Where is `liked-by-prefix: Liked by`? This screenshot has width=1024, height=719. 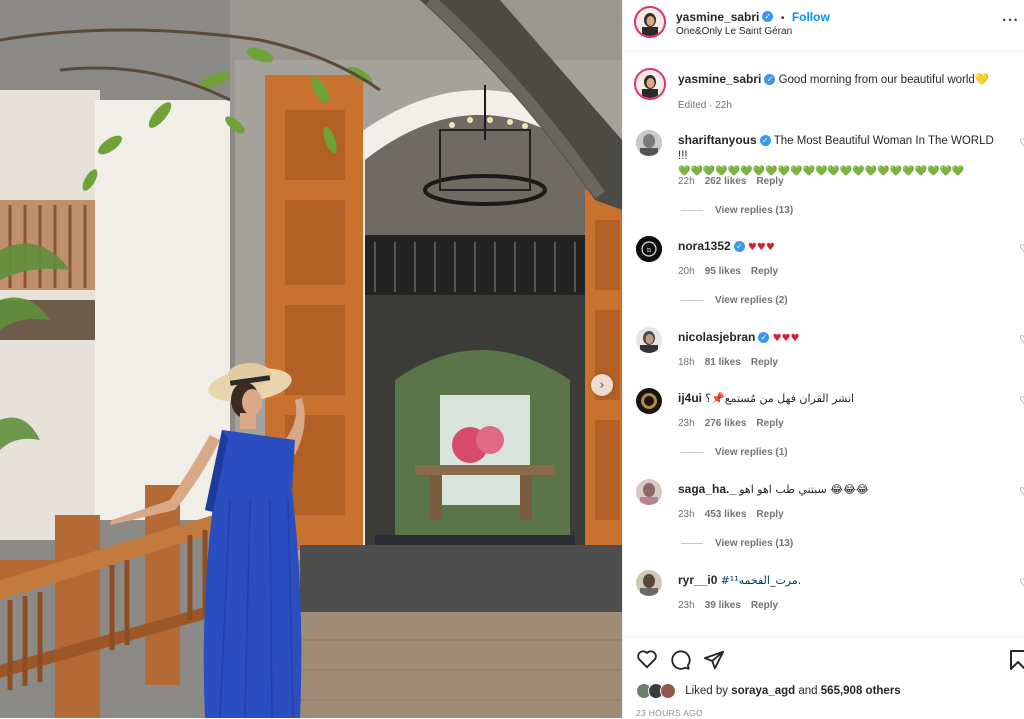
liked-by-prefix: Liked by is located at coordinates (707, 691).